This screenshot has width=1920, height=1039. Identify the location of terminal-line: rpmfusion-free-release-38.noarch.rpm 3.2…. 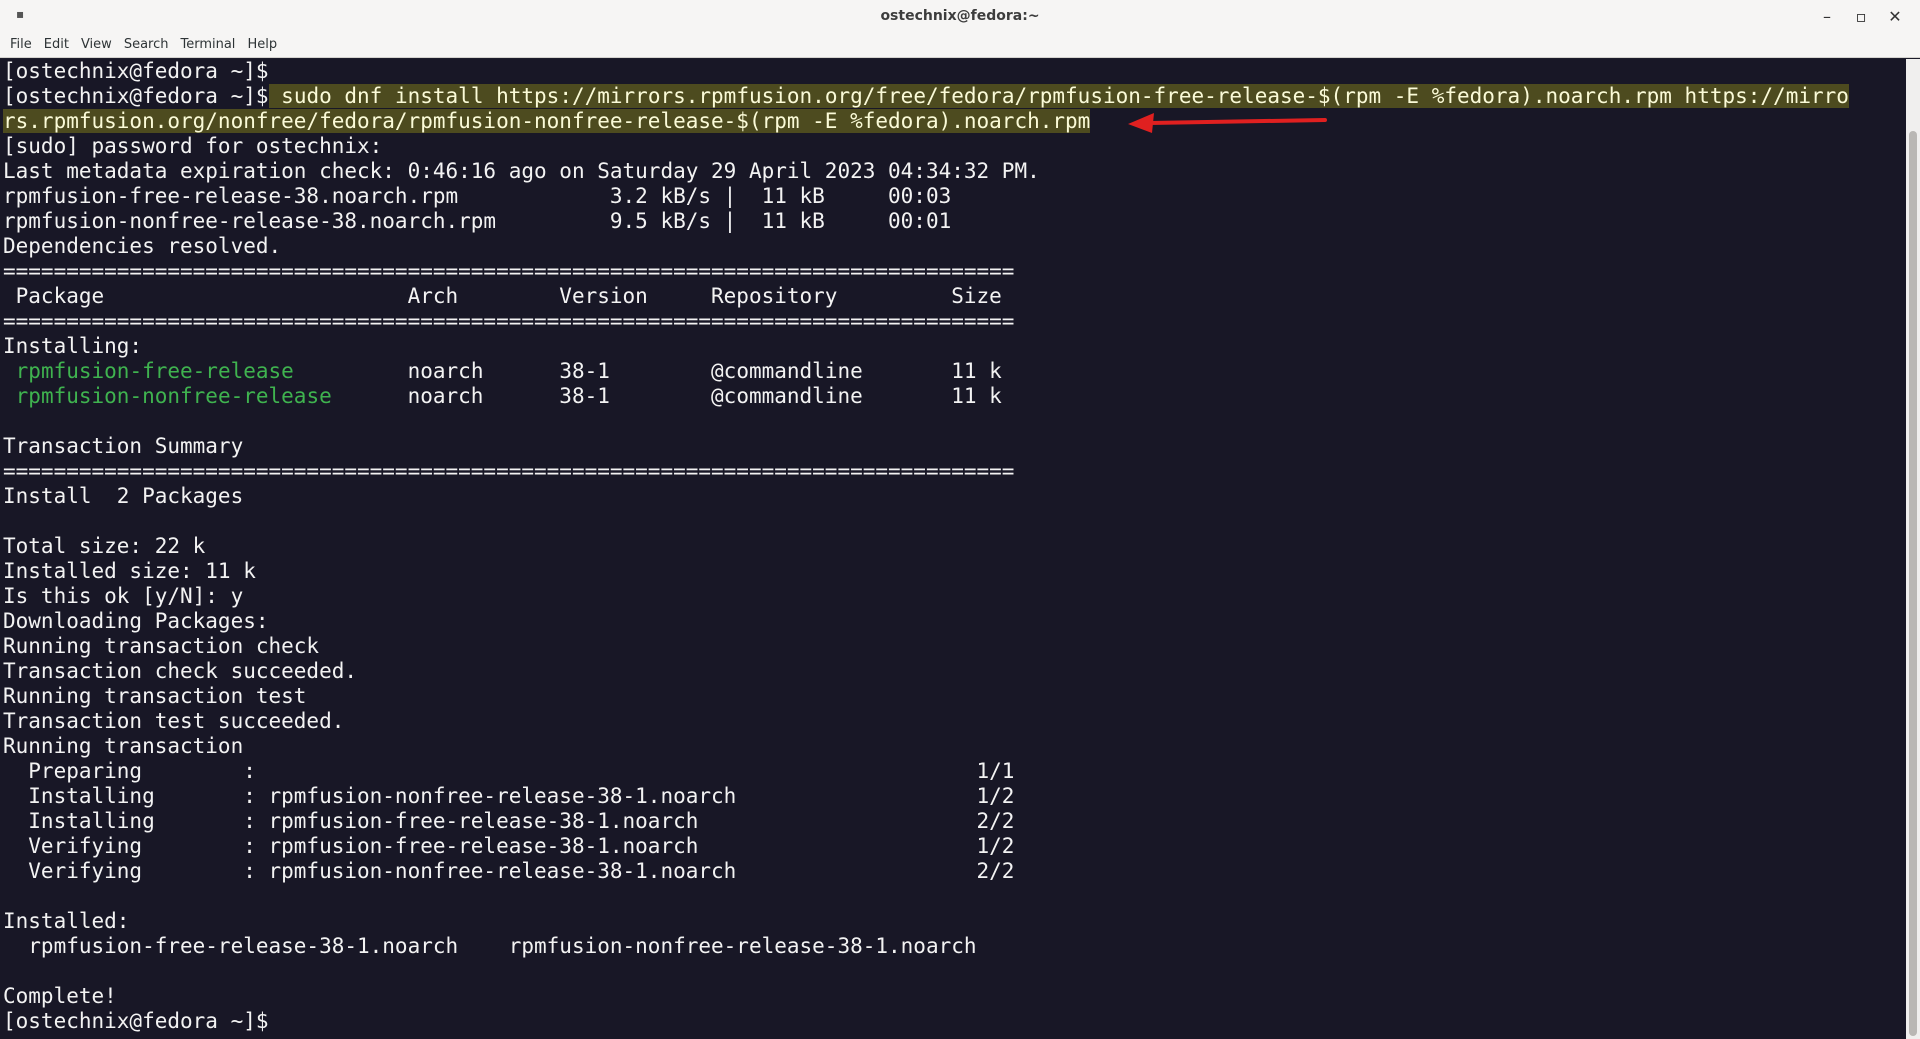
(954, 196).